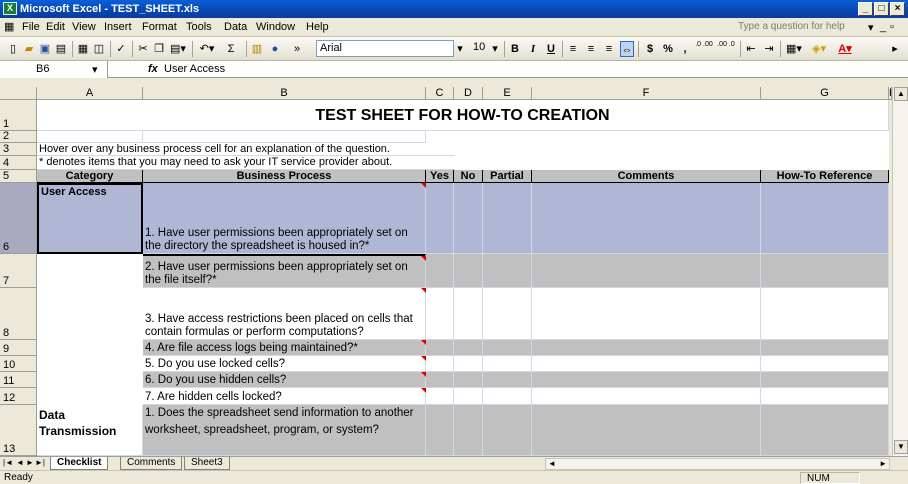 This screenshot has height=484, width=908. I want to click on workbook-icon: ▦, so click(9, 26).